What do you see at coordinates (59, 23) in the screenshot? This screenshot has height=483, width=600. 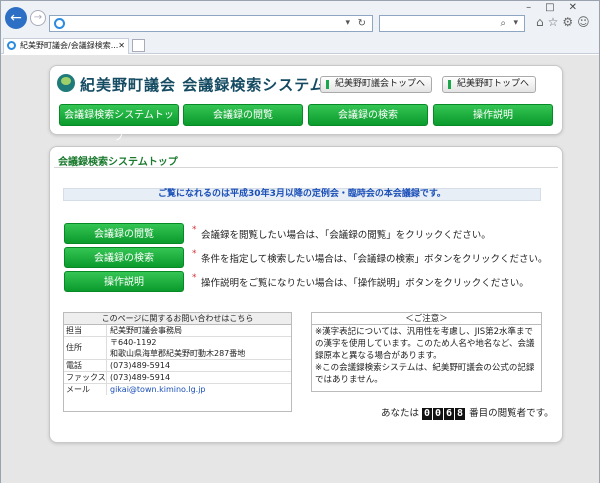 I see `ie-icon` at bounding box center [59, 23].